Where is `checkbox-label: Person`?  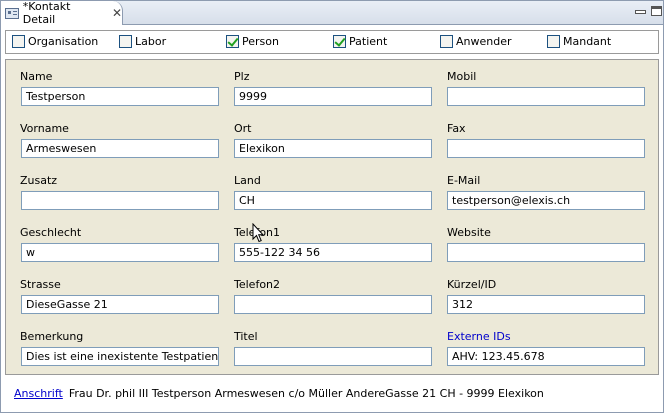 checkbox-label: Person is located at coordinates (260, 41).